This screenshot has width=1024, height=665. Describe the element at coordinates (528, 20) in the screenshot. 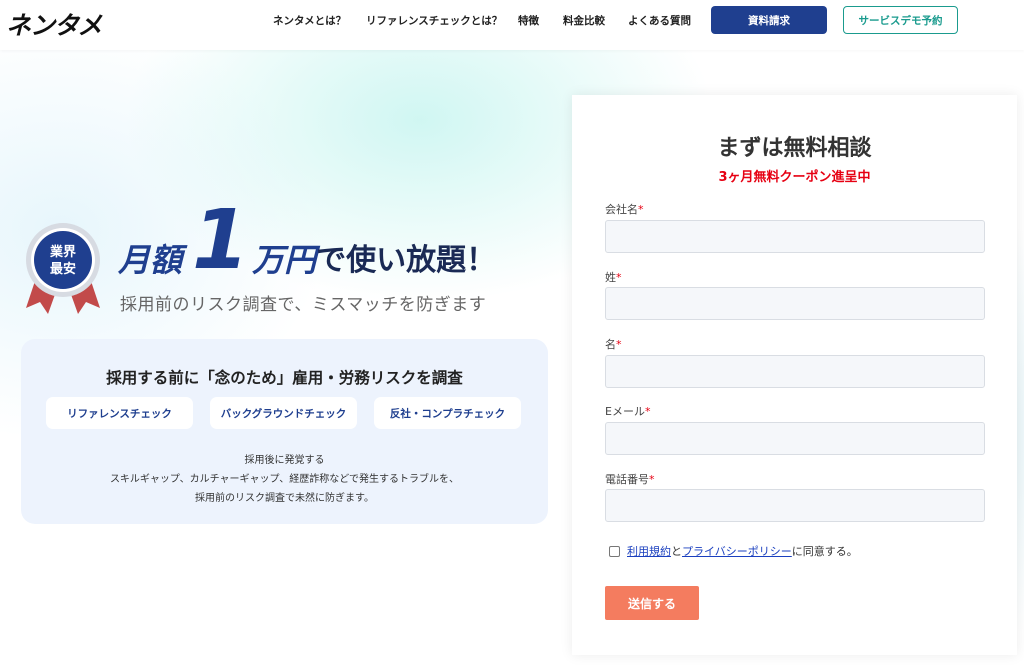

I see `nav-link-features: 特徴` at that location.